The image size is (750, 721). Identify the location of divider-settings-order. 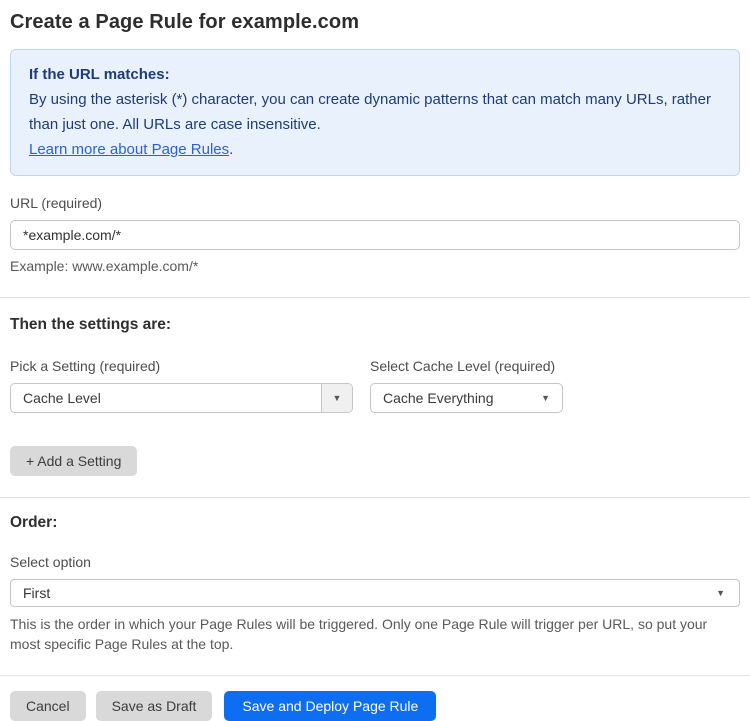
(375, 497).